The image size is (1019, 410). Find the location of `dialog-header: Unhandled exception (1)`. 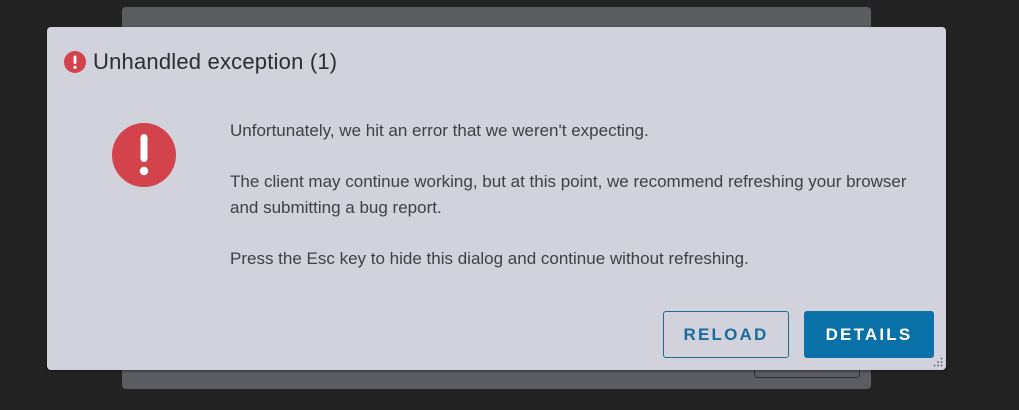

dialog-header: Unhandled exception (1) is located at coordinates (200, 62).